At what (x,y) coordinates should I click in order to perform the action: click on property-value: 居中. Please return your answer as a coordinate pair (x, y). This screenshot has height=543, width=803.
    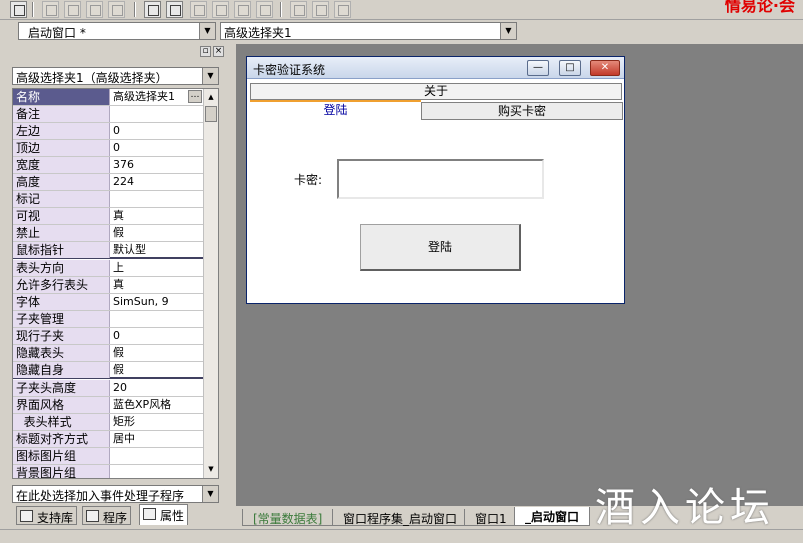
    Looking at the image, I should click on (157, 439).